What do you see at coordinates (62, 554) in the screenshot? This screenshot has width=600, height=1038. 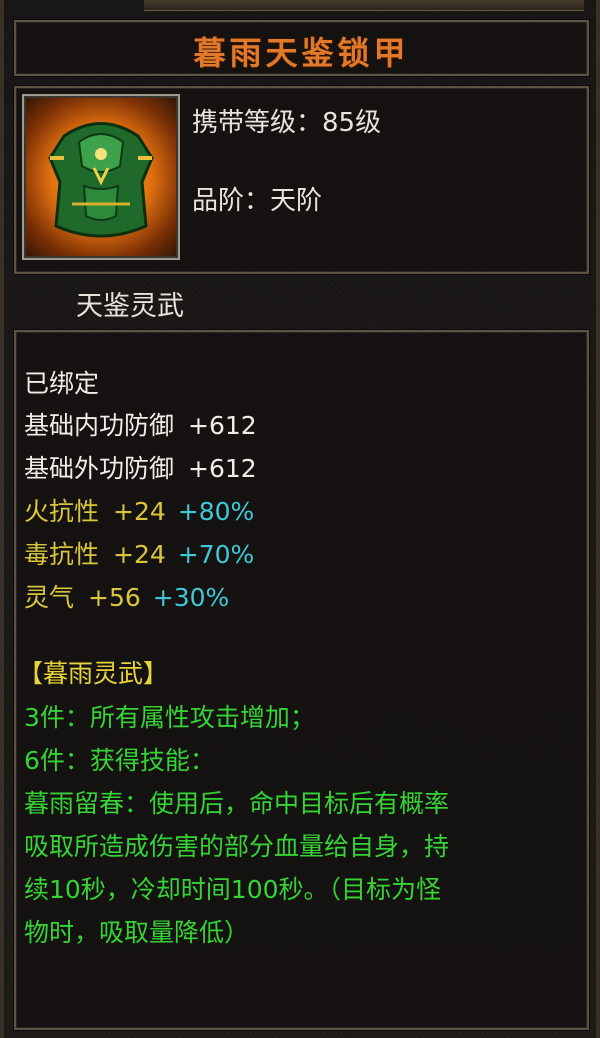 I see `stat-label: 毒抗性` at bounding box center [62, 554].